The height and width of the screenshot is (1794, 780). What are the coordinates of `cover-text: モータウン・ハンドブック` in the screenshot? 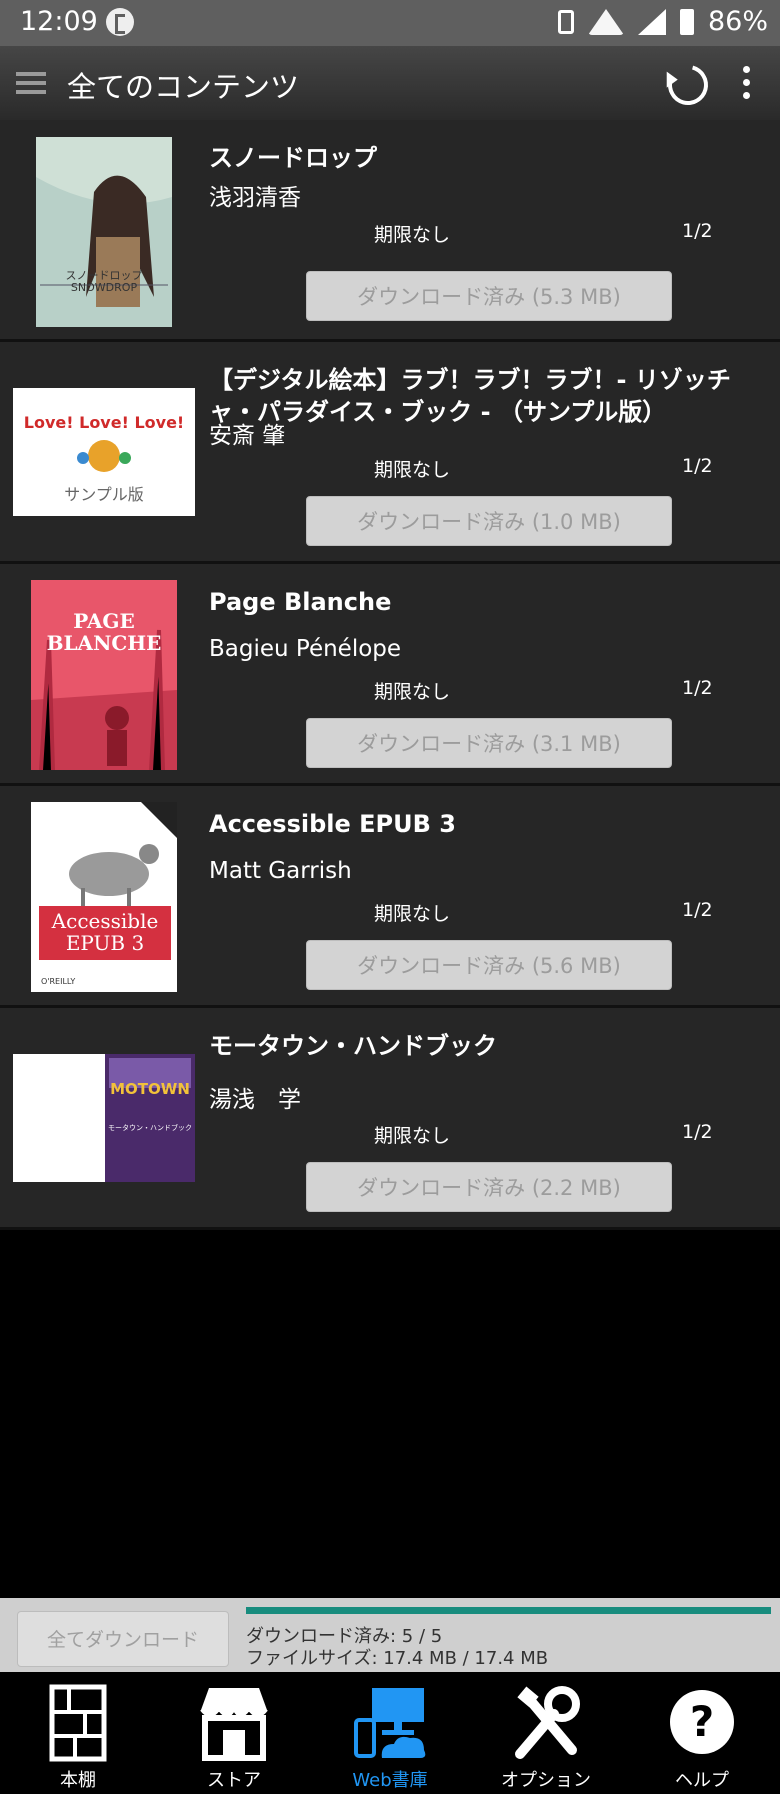 It's located at (150, 1127).